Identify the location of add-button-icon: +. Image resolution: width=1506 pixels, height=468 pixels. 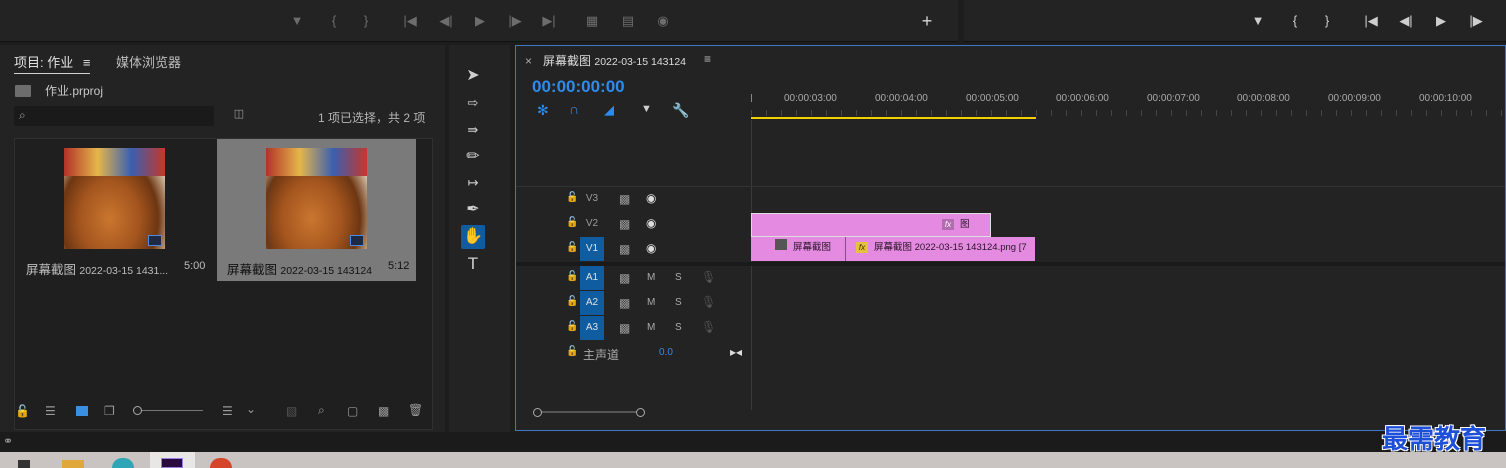
(927, 21).